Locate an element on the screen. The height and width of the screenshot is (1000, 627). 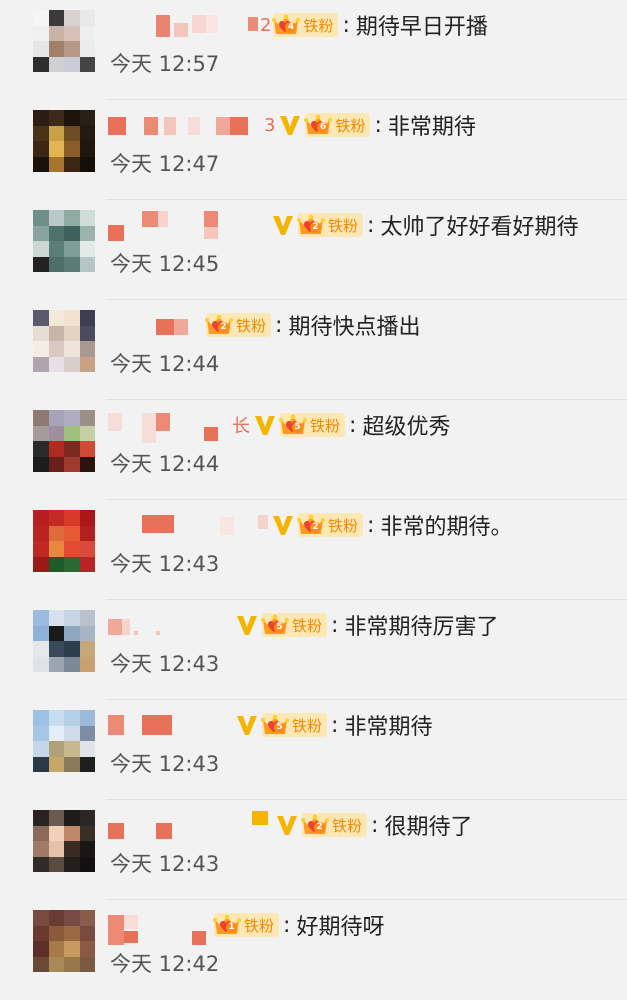
comment-item: 5 铁粉 : 非常期待厉害了 今天 12:43 is located at coordinates (313, 650).